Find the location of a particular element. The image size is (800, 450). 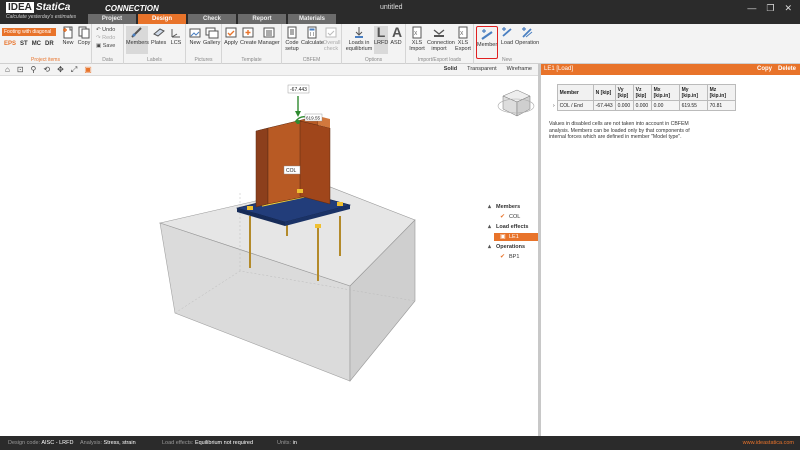

lcs-label-toggle: LCS is located at coordinates (176, 36).